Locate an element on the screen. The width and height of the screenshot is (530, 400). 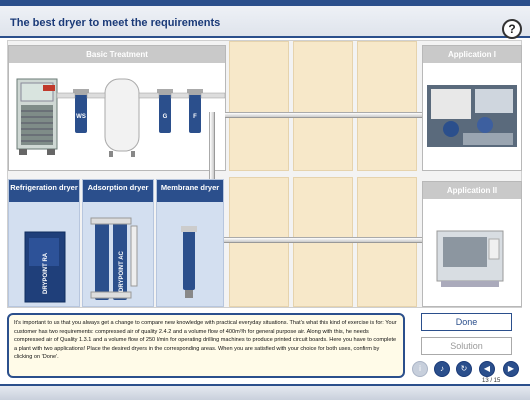
page-title: The best dryer to meet the requirements is located at coordinates (115, 23).